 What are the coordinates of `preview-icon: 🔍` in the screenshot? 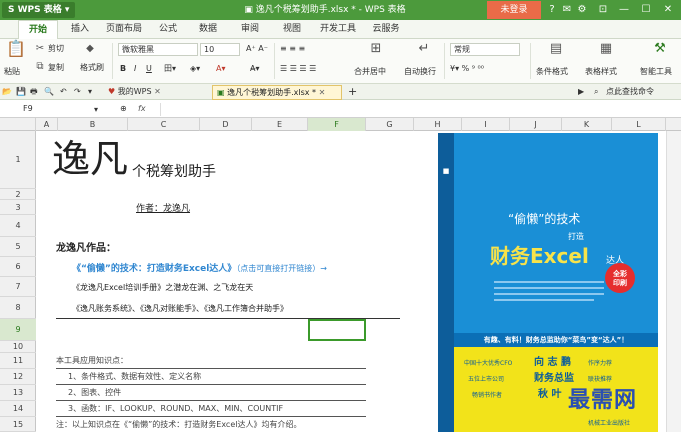 It's located at (49, 92).